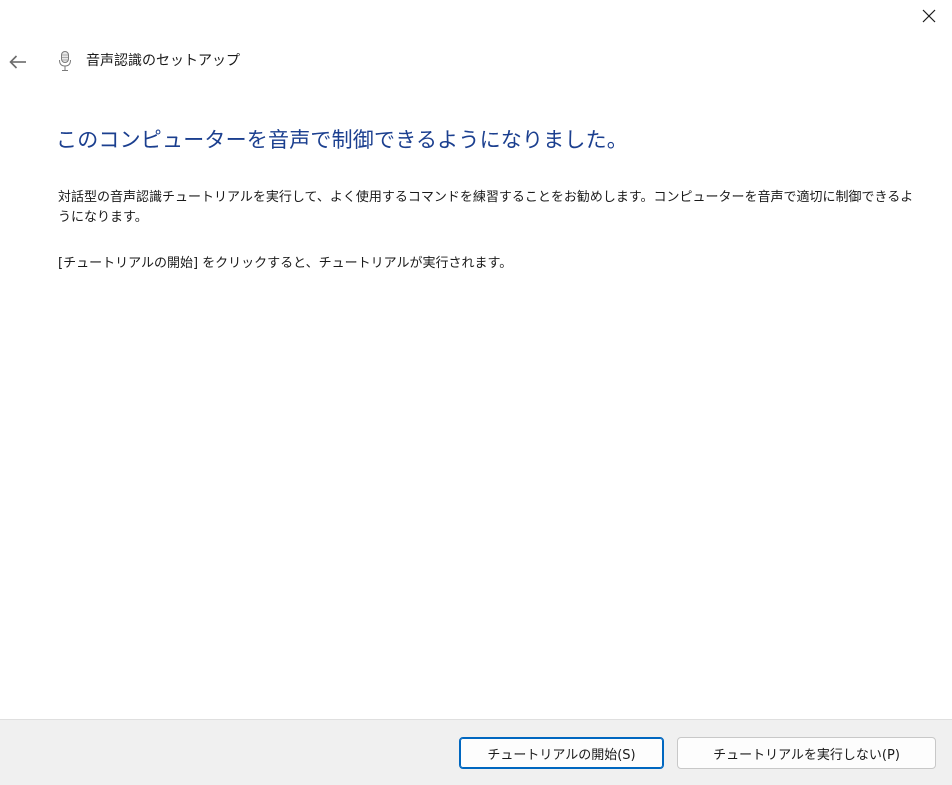 The height and width of the screenshot is (785, 952). I want to click on microphone-icon, so click(65, 61).